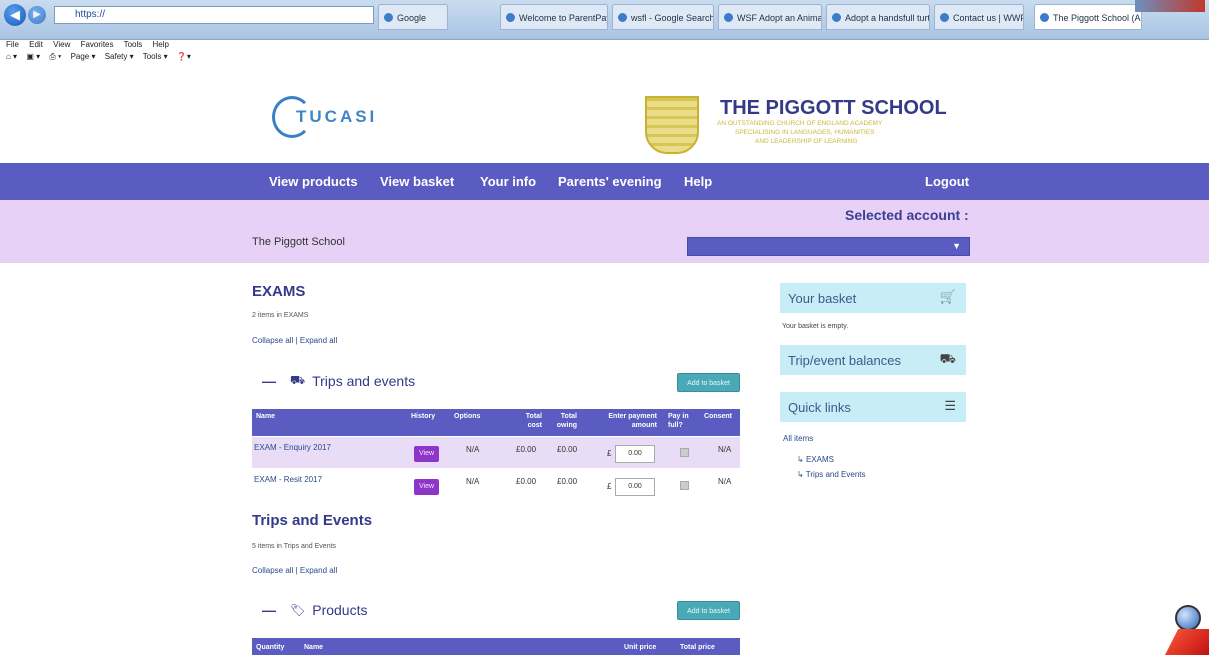 This screenshot has height=655, width=1209. Describe the element at coordinates (604, 58) in the screenshot. I see `browser-command-bar: ⌂ ▾ ▣ ▾ ⎙ ▾ Page ▾ Safety ▾ Tools ▾ ❓▾` at that location.